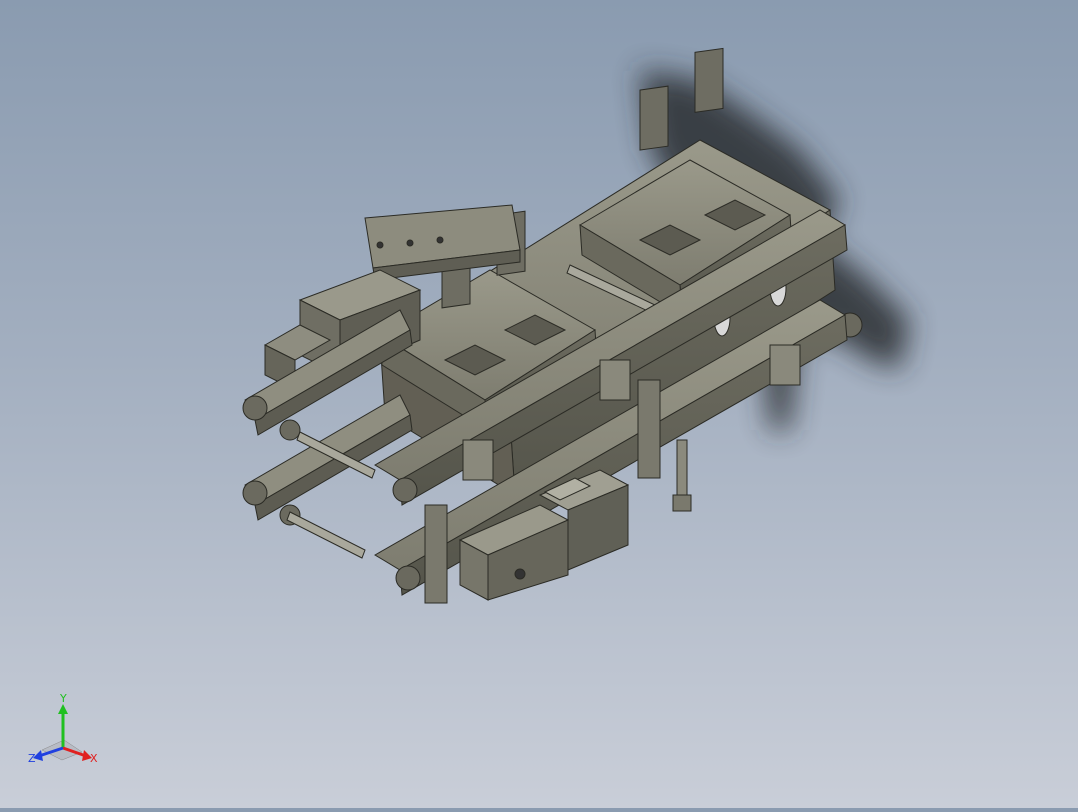  Describe the element at coordinates (94, 758) in the screenshot. I see `x-axis-label: X` at that location.